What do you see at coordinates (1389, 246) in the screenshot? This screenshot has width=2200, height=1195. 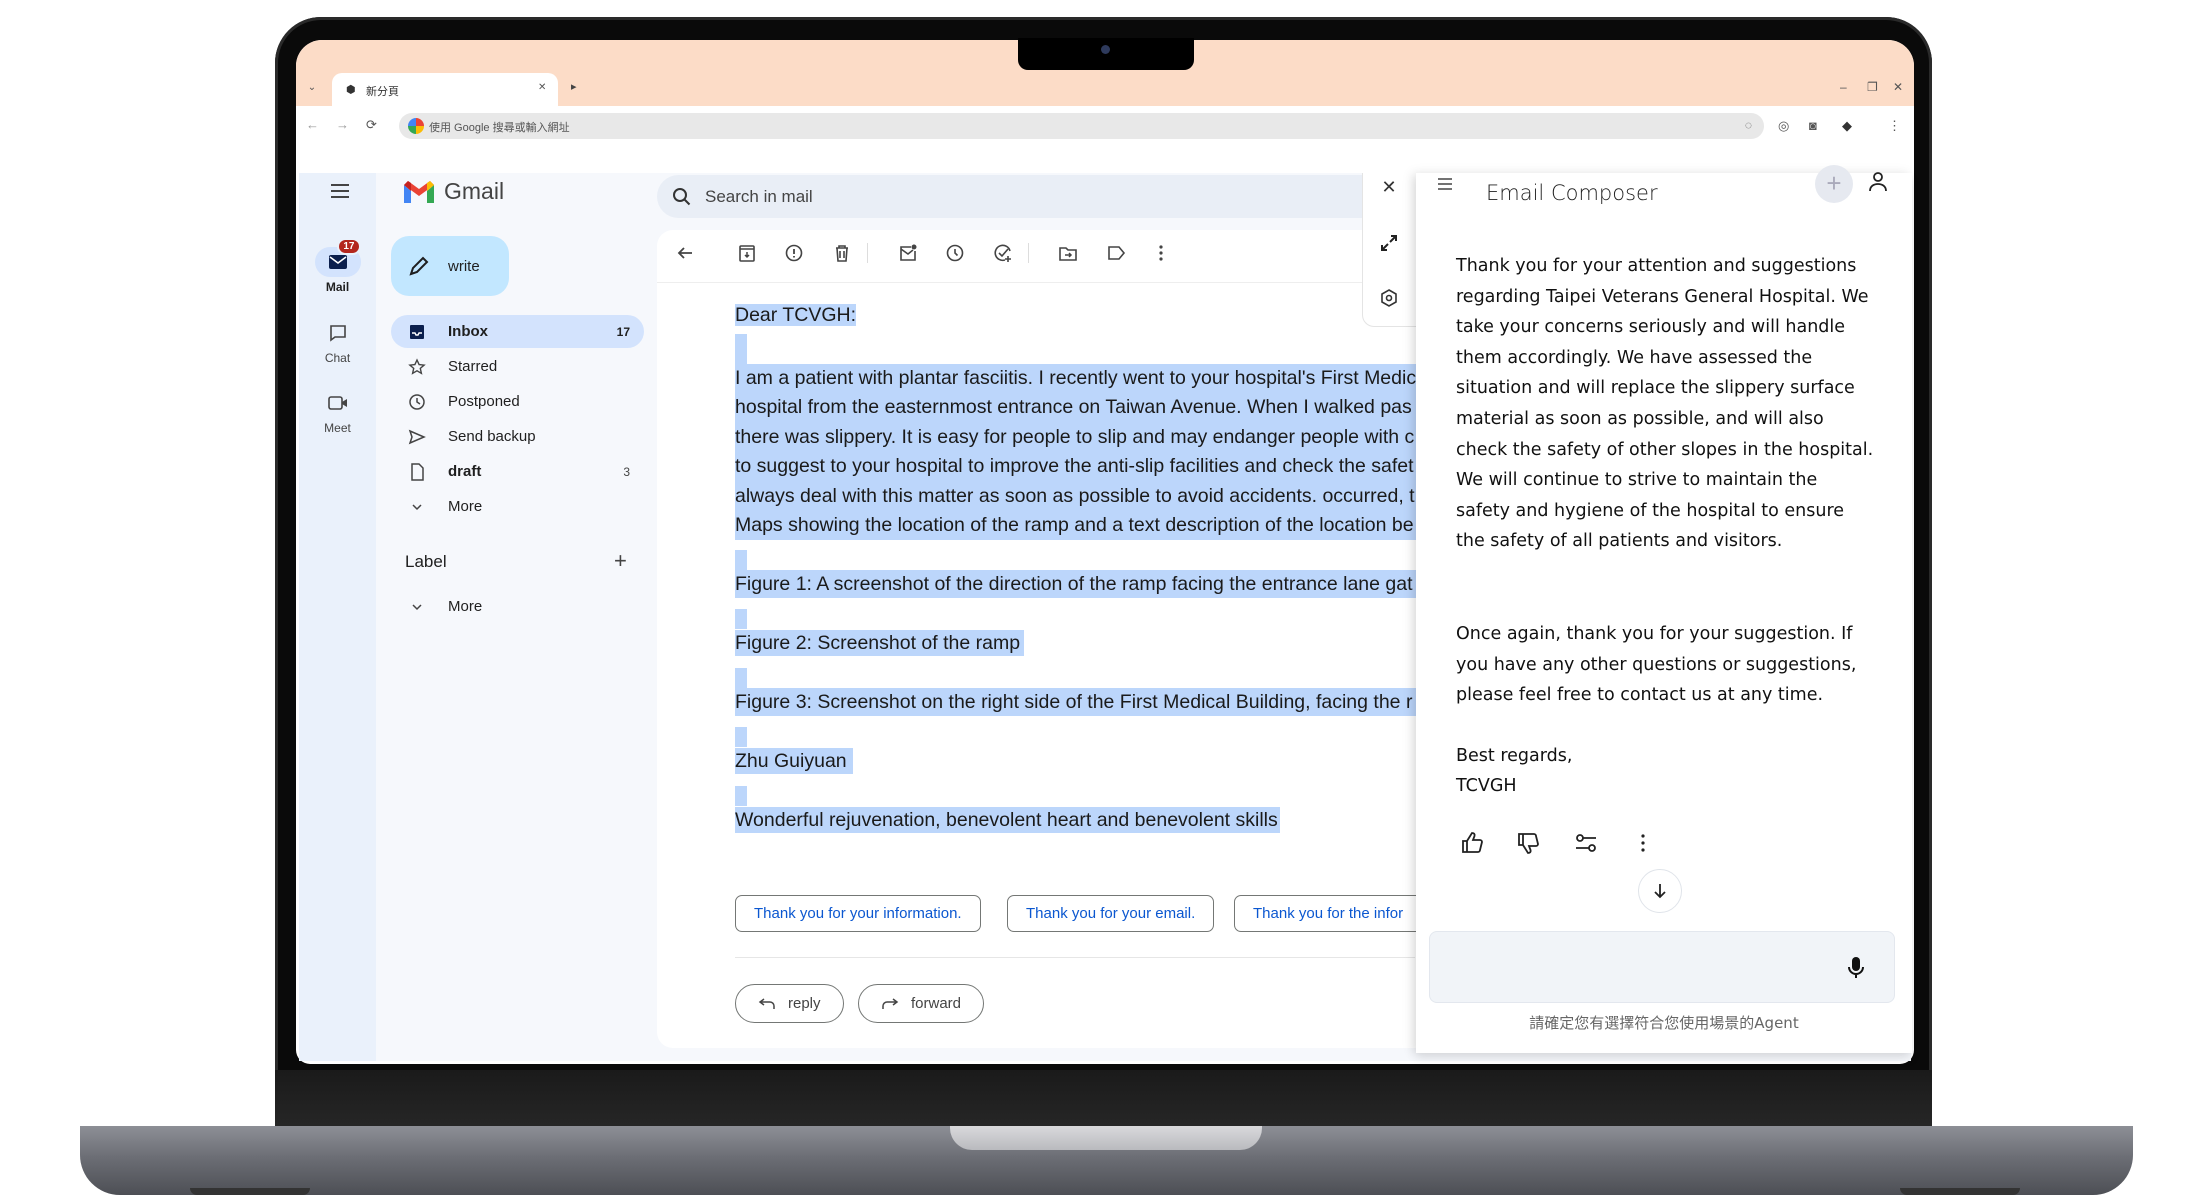 I see `expand-panel-button` at bounding box center [1389, 246].